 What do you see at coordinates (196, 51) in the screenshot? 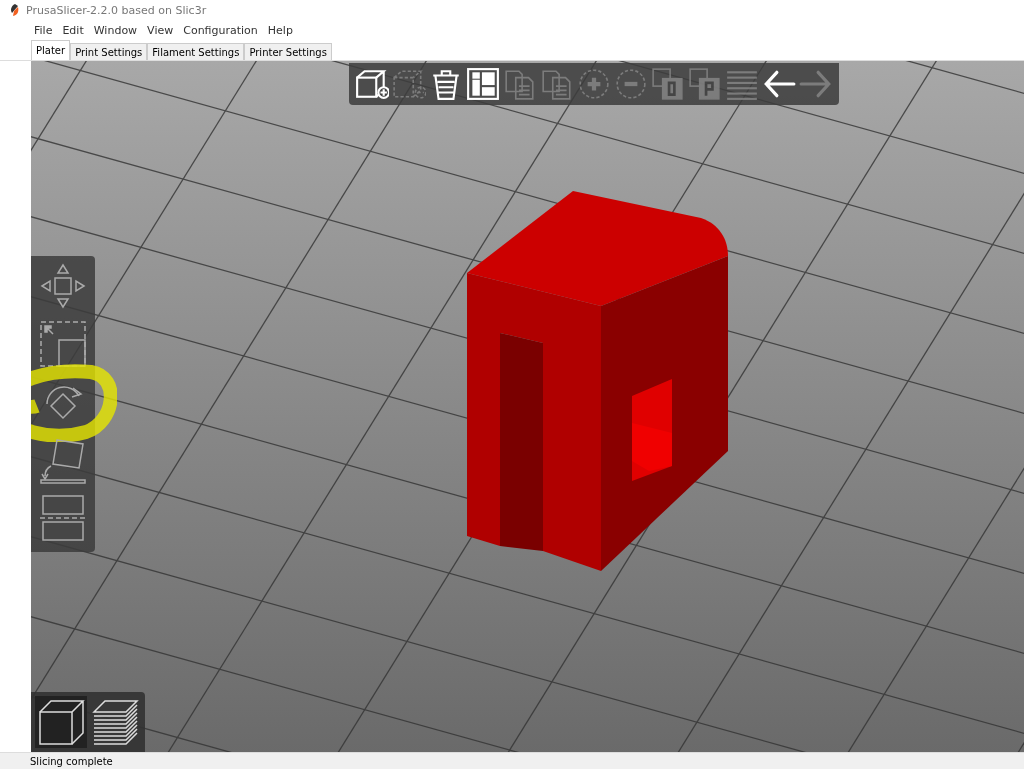
I see `tab: Filament Settings` at bounding box center [196, 51].